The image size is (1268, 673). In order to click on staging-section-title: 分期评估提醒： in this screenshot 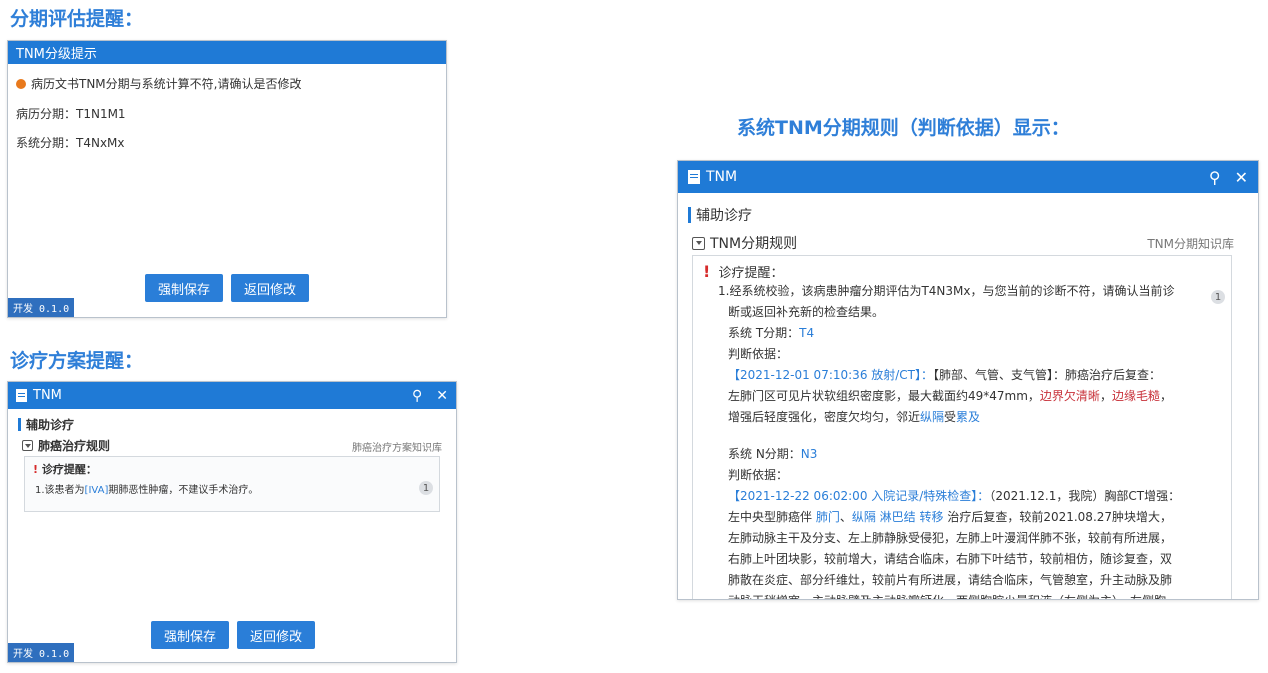, I will do `click(77, 19)`.